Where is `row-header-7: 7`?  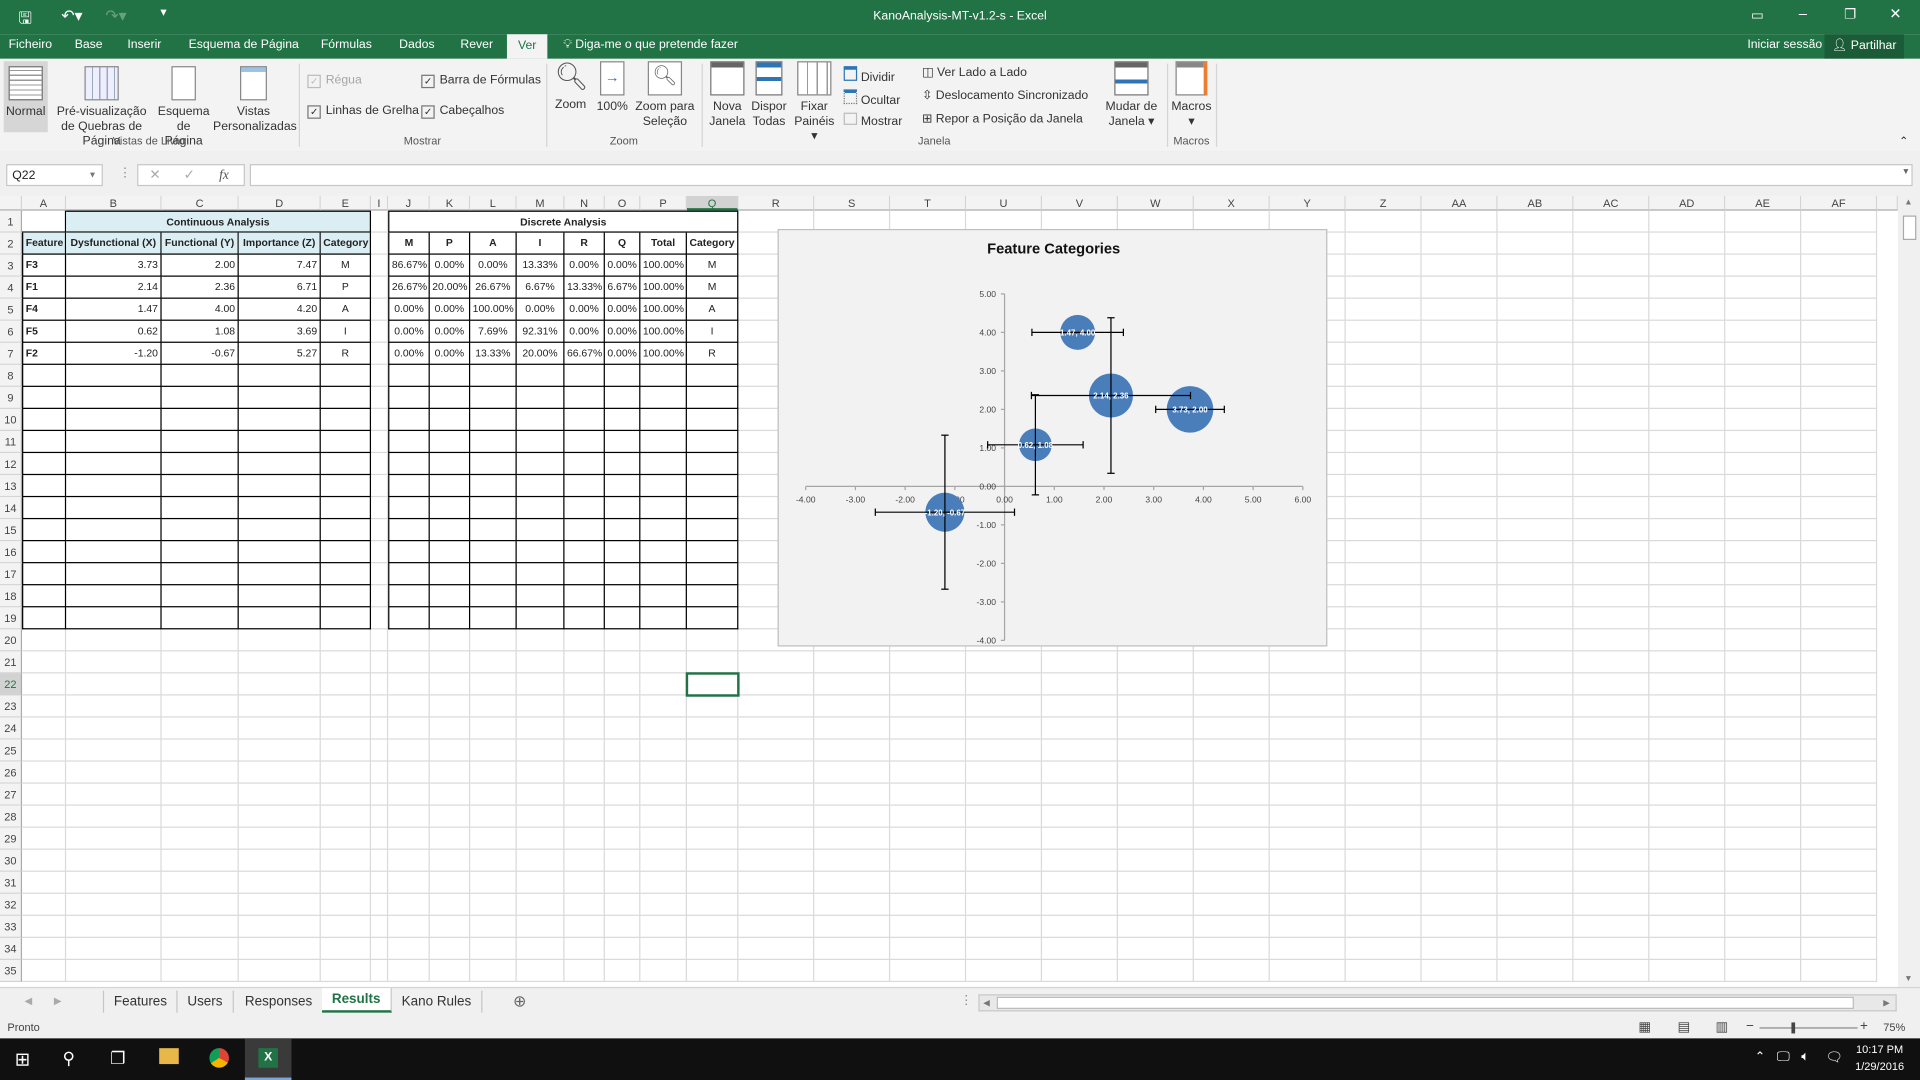
row-header-7: 7 is located at coordinates (11, 353).